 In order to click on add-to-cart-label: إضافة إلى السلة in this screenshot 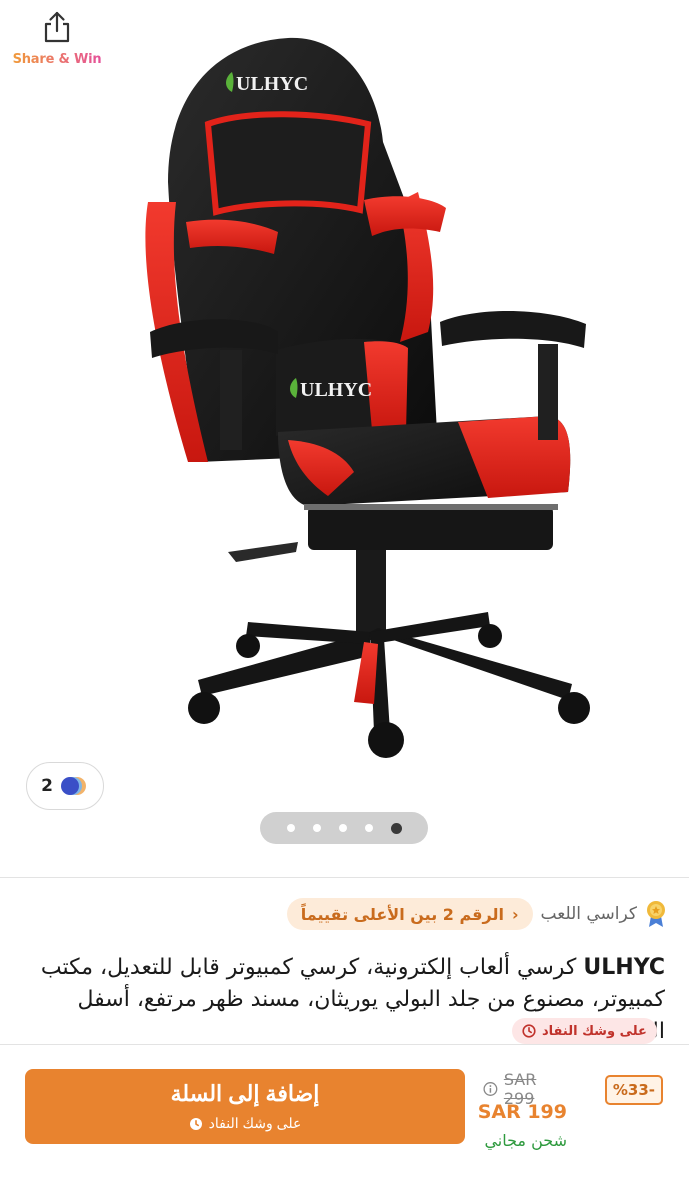, I will do `click(245, 1093)`.